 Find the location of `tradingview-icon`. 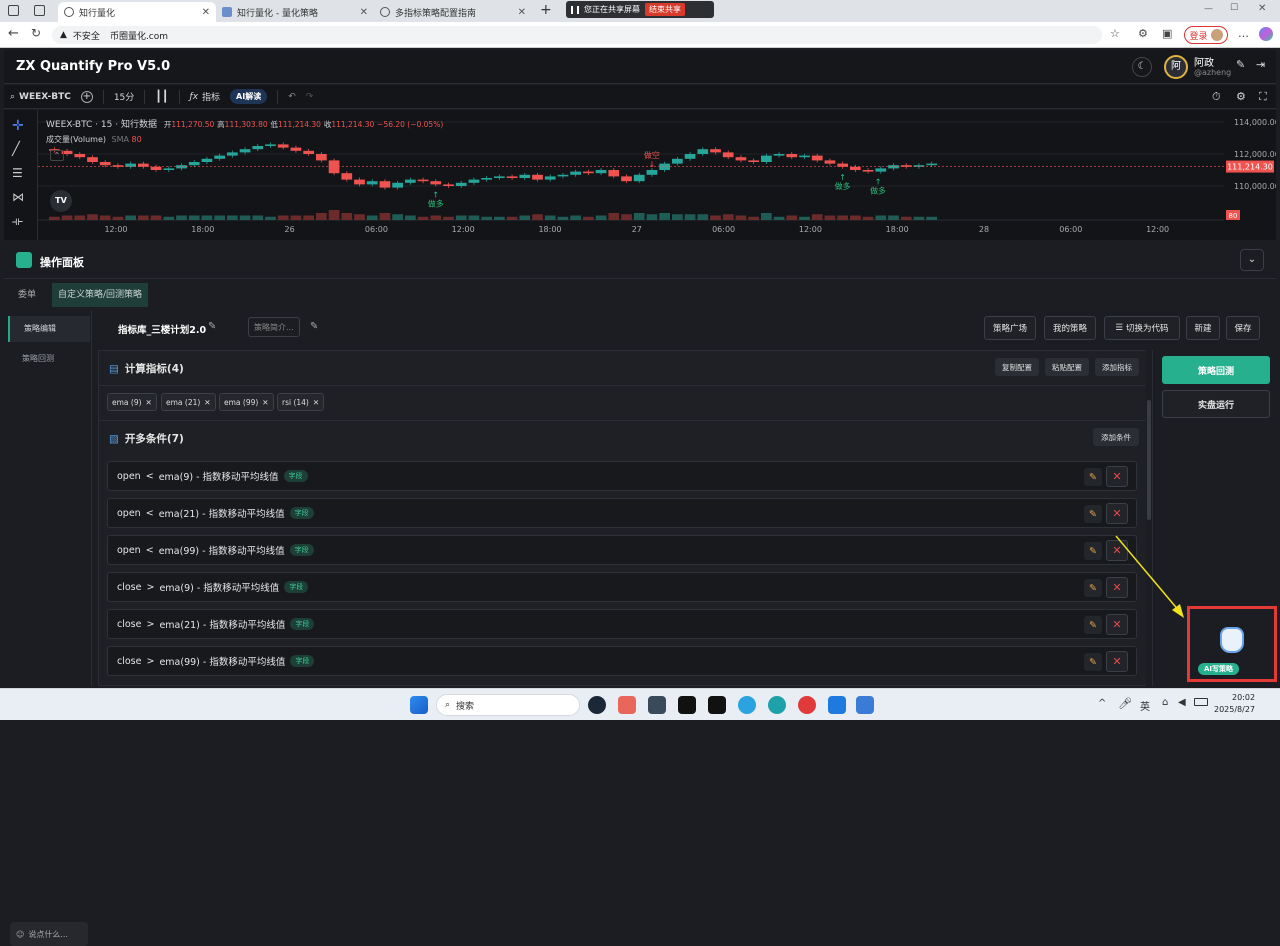

tradingview-icon is located at coordinates (687, 705).